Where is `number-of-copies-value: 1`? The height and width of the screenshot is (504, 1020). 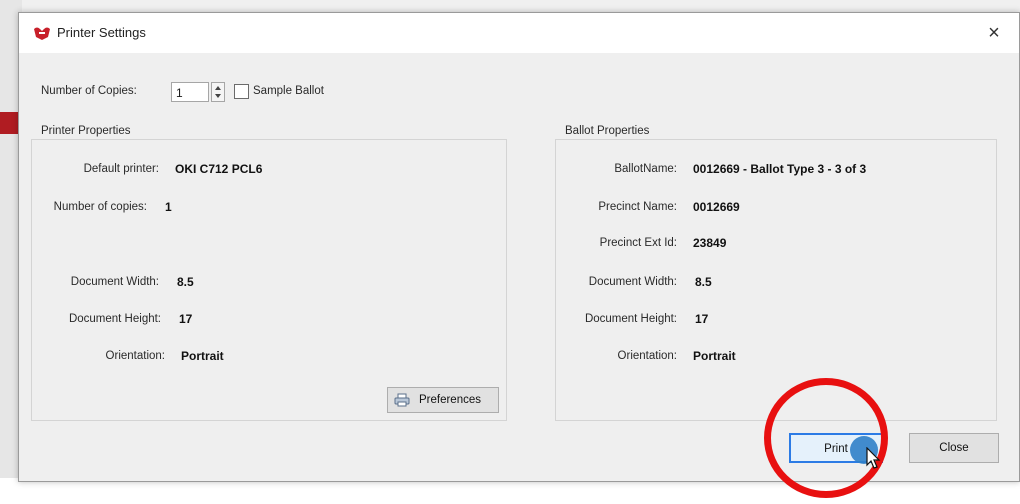
number-of-copies-value: 1 is located at coordinates (168, 207).